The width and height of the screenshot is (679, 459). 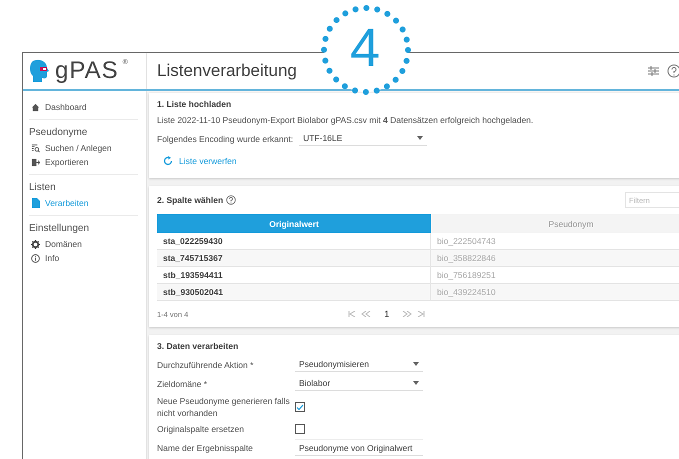 What do you see at coordinates (83, 162) in the screenshot?
I see `sidebar-item: Exportieren` at bounding box center [83, 162].